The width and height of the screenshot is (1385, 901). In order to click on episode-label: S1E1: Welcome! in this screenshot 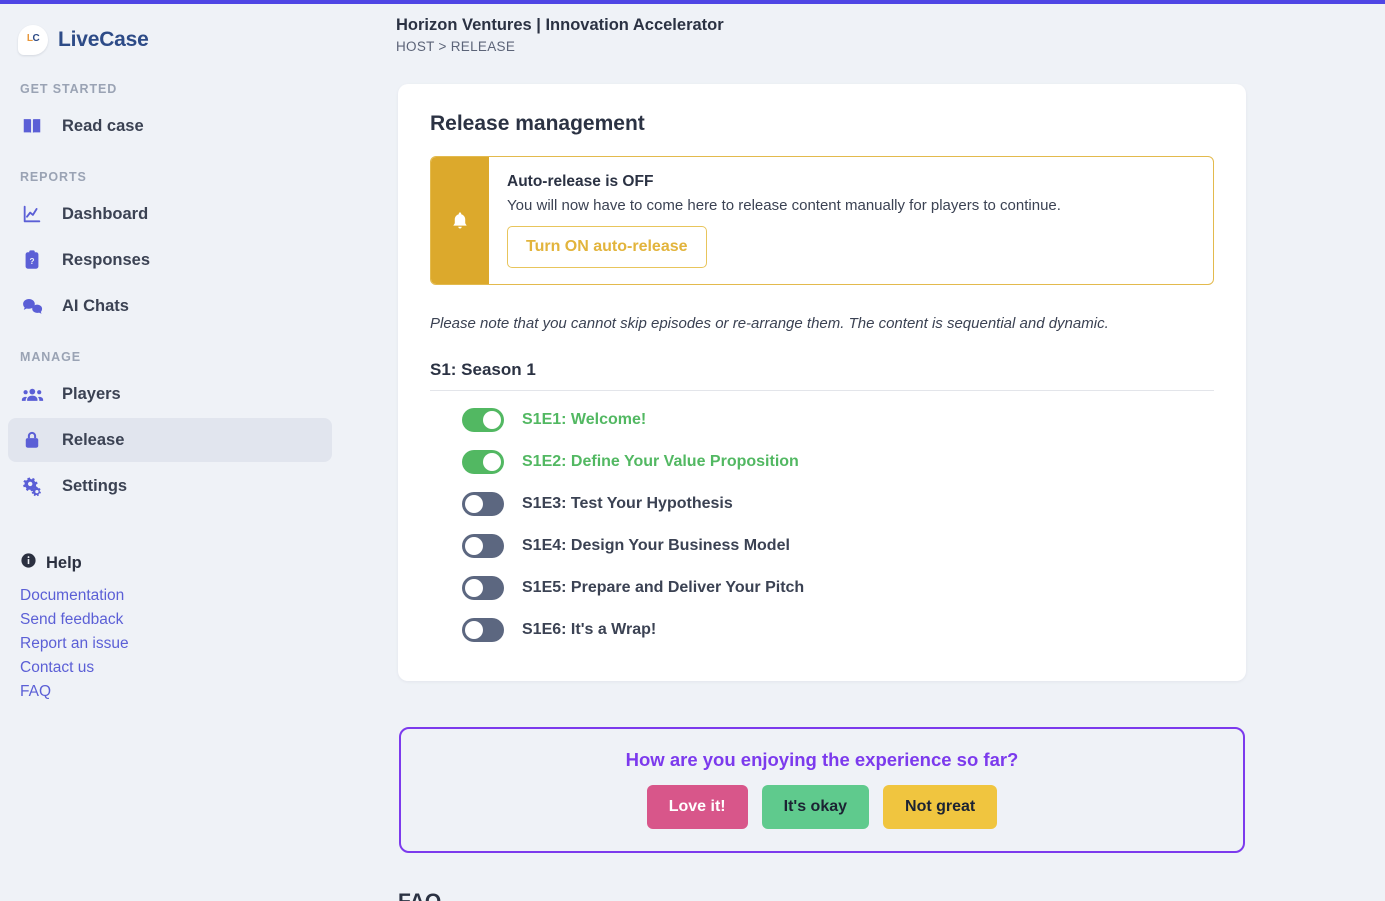, I will do `click(584, 419)`.